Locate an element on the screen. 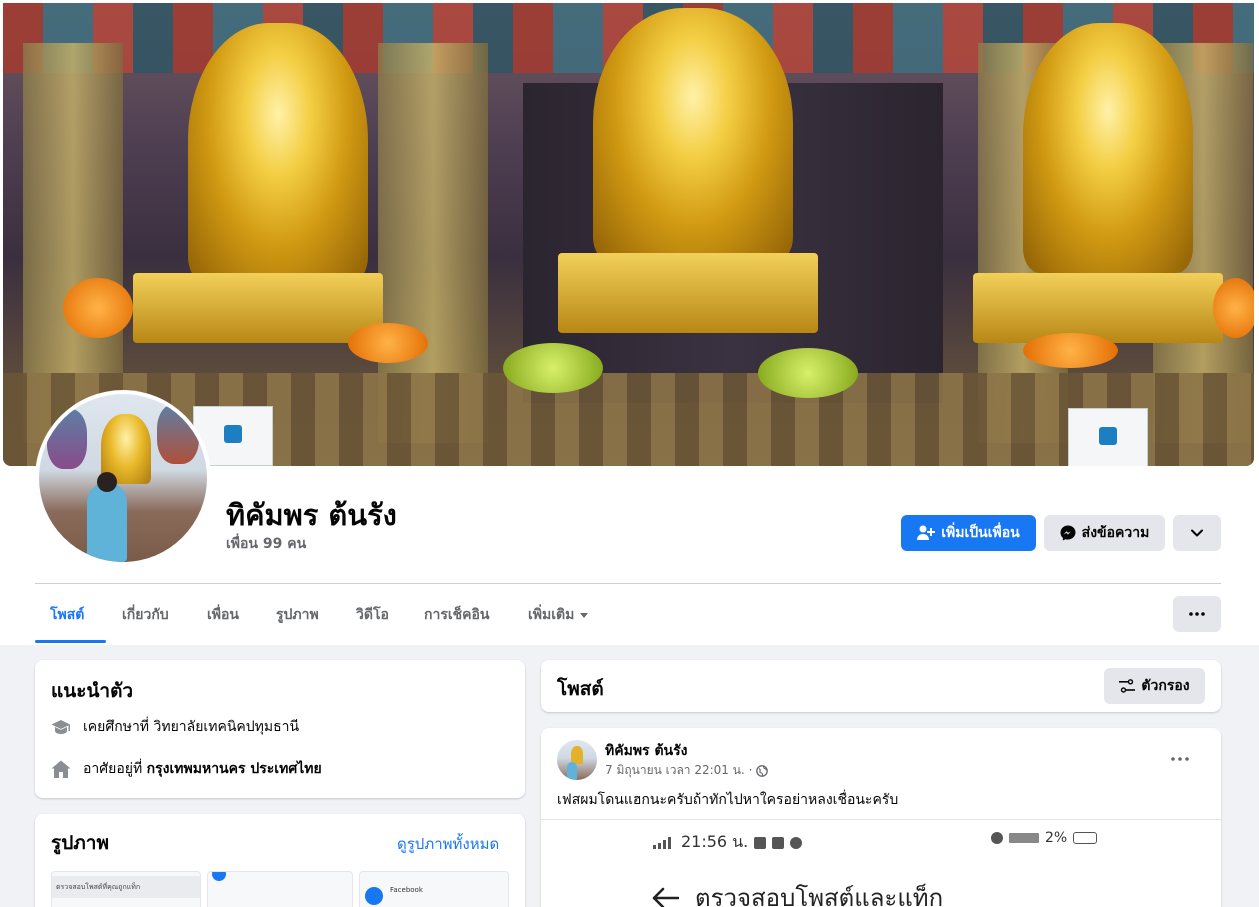 The width and height of the screenshot is (1259, 907). post-meta: 7 มิถุนายน เวลา 22:01 น. · is located at coordinates (687, 770).